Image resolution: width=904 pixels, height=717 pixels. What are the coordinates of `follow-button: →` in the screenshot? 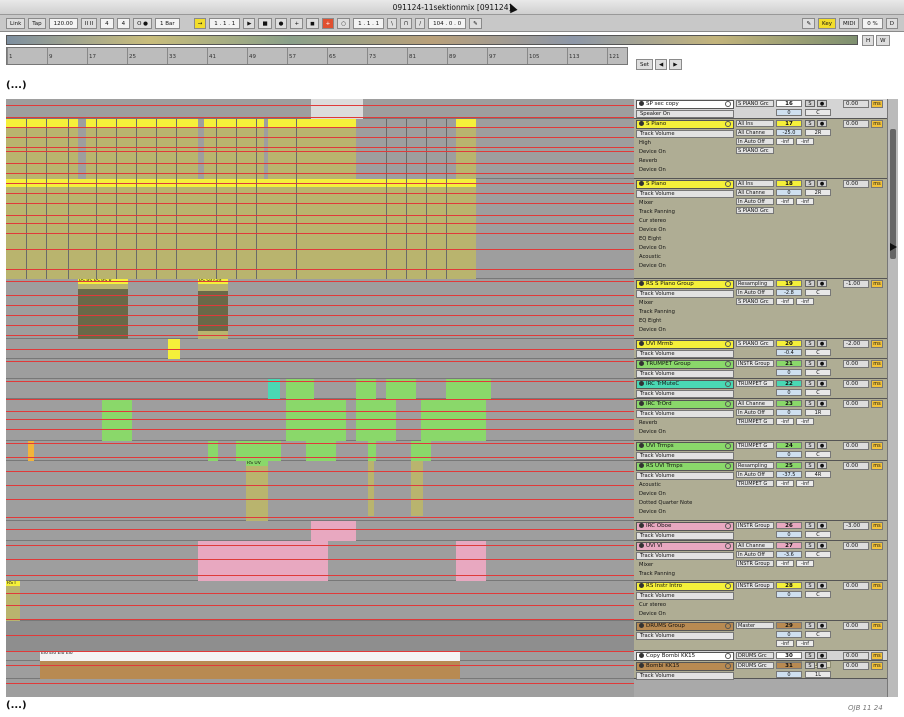 It's located at (200, 23).